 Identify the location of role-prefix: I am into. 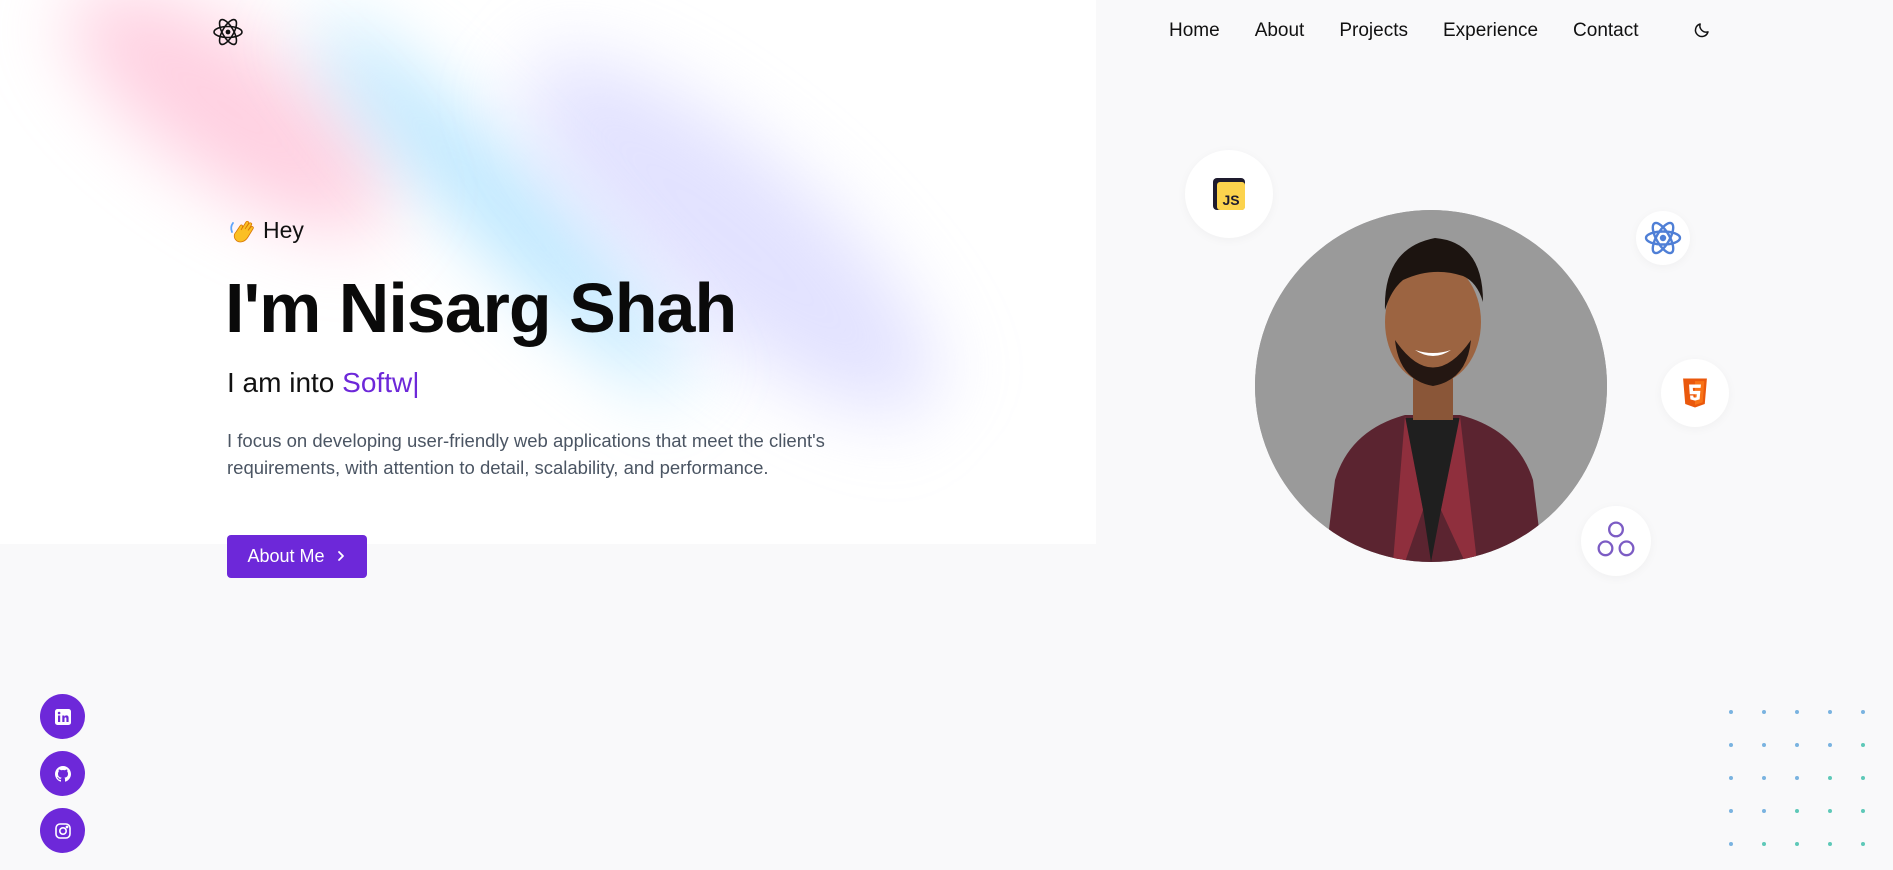
(285, 382).